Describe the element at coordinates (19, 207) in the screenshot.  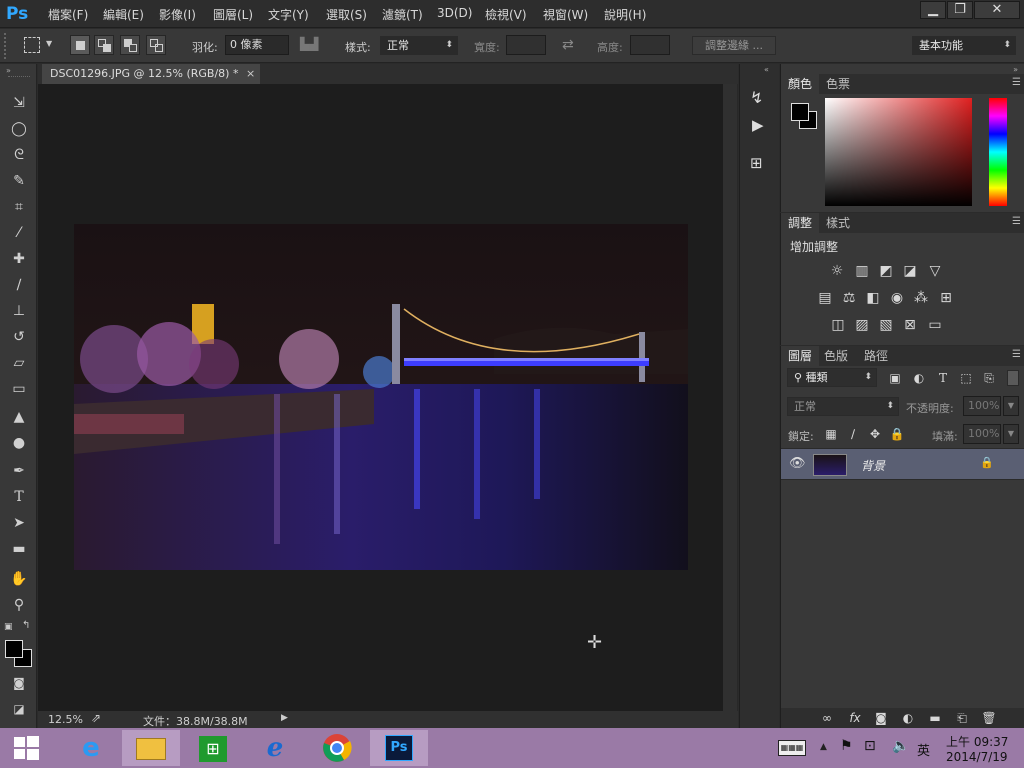
I see `crop-icon: ⌗` at that location.